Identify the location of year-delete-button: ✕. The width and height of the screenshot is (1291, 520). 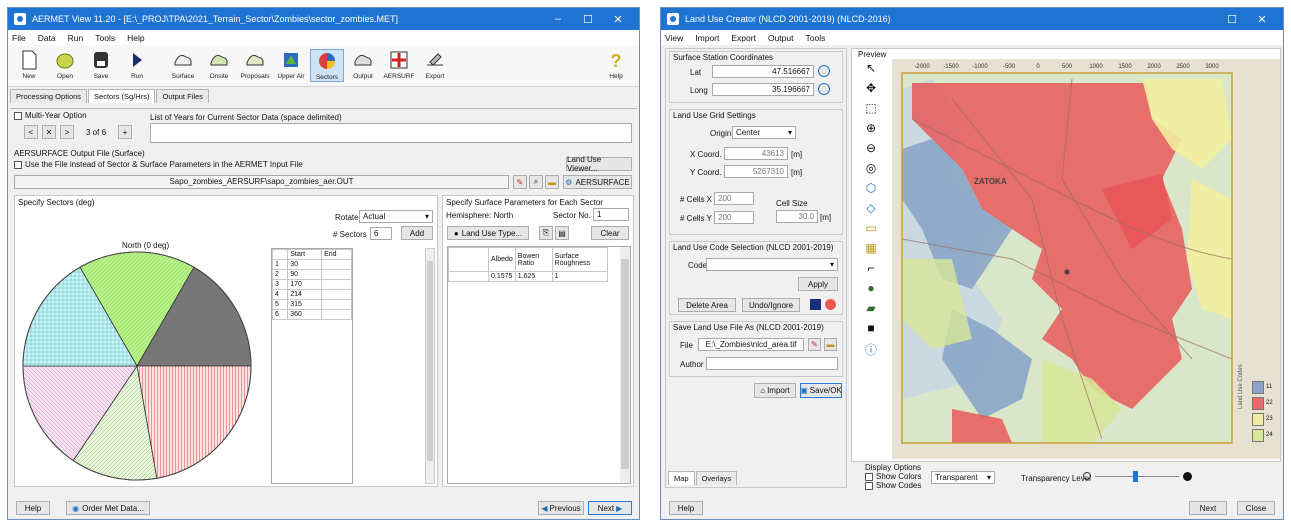
(49, 132).